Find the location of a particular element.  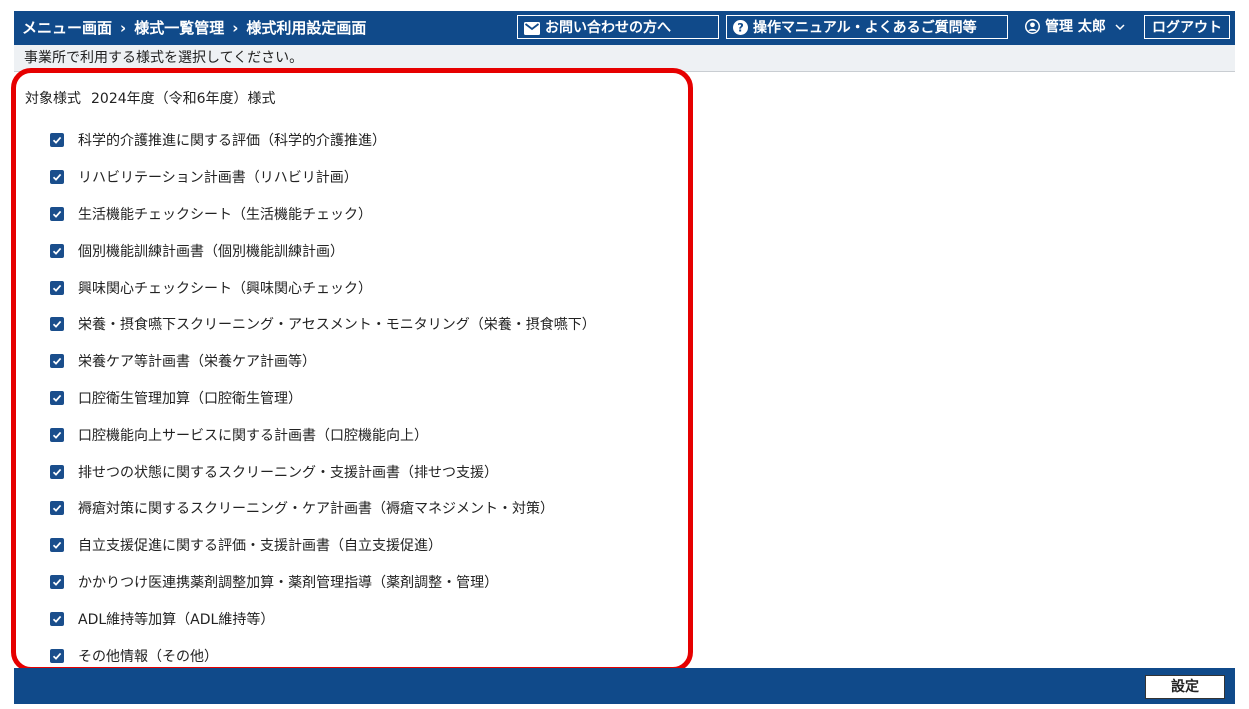

form-item-label: 排せつの状態に関するスクリーニング・支援計画書（排せつ支援） is located at coordinates (288, 472).